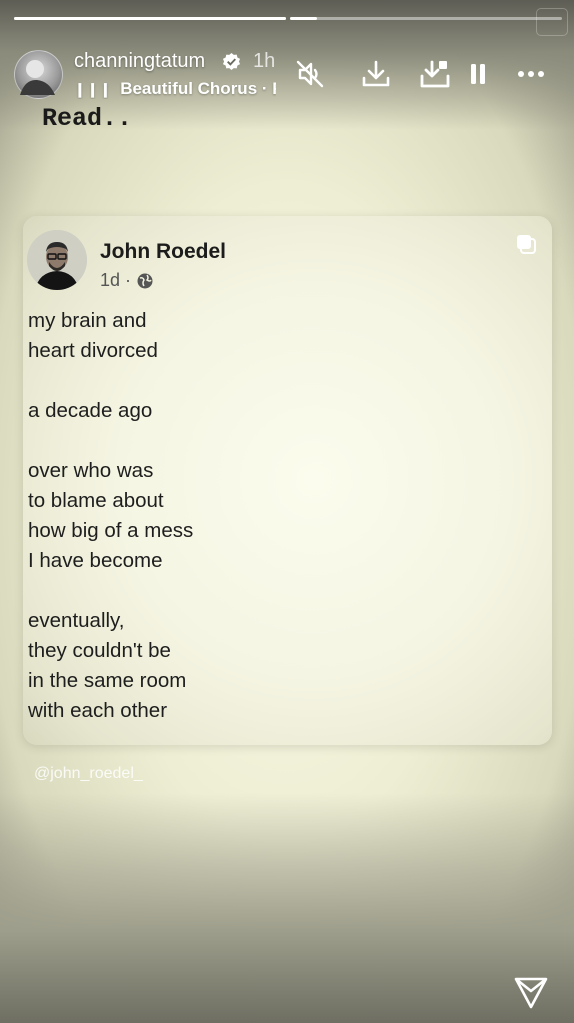 The width and height of the screenshot is (574, 1023). I want to click on post-line: they couldn't be, so click(99, 650).